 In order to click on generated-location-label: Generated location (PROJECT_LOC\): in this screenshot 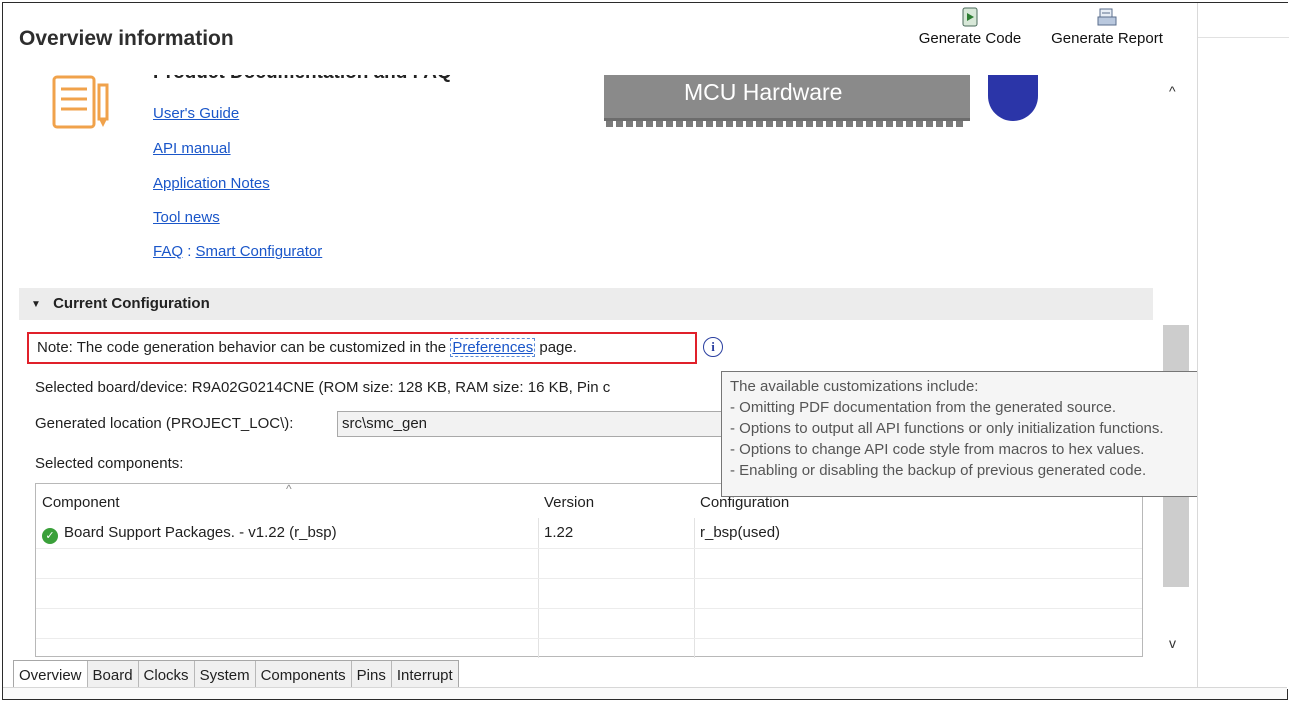, I will do `click(164, 423)`.